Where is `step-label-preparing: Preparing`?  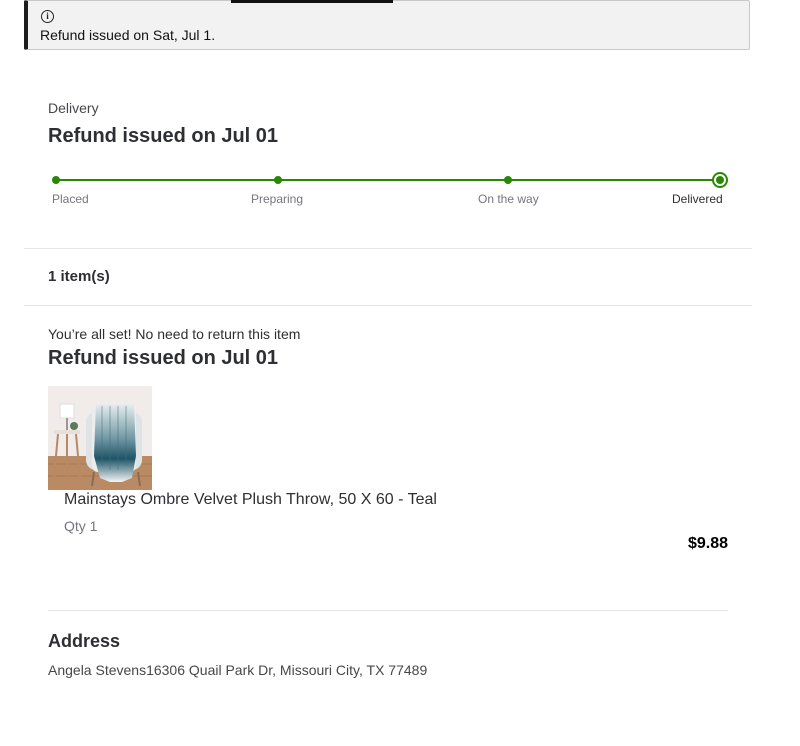
step-label-preparing: Preparing is located at coordinates (277, 199).